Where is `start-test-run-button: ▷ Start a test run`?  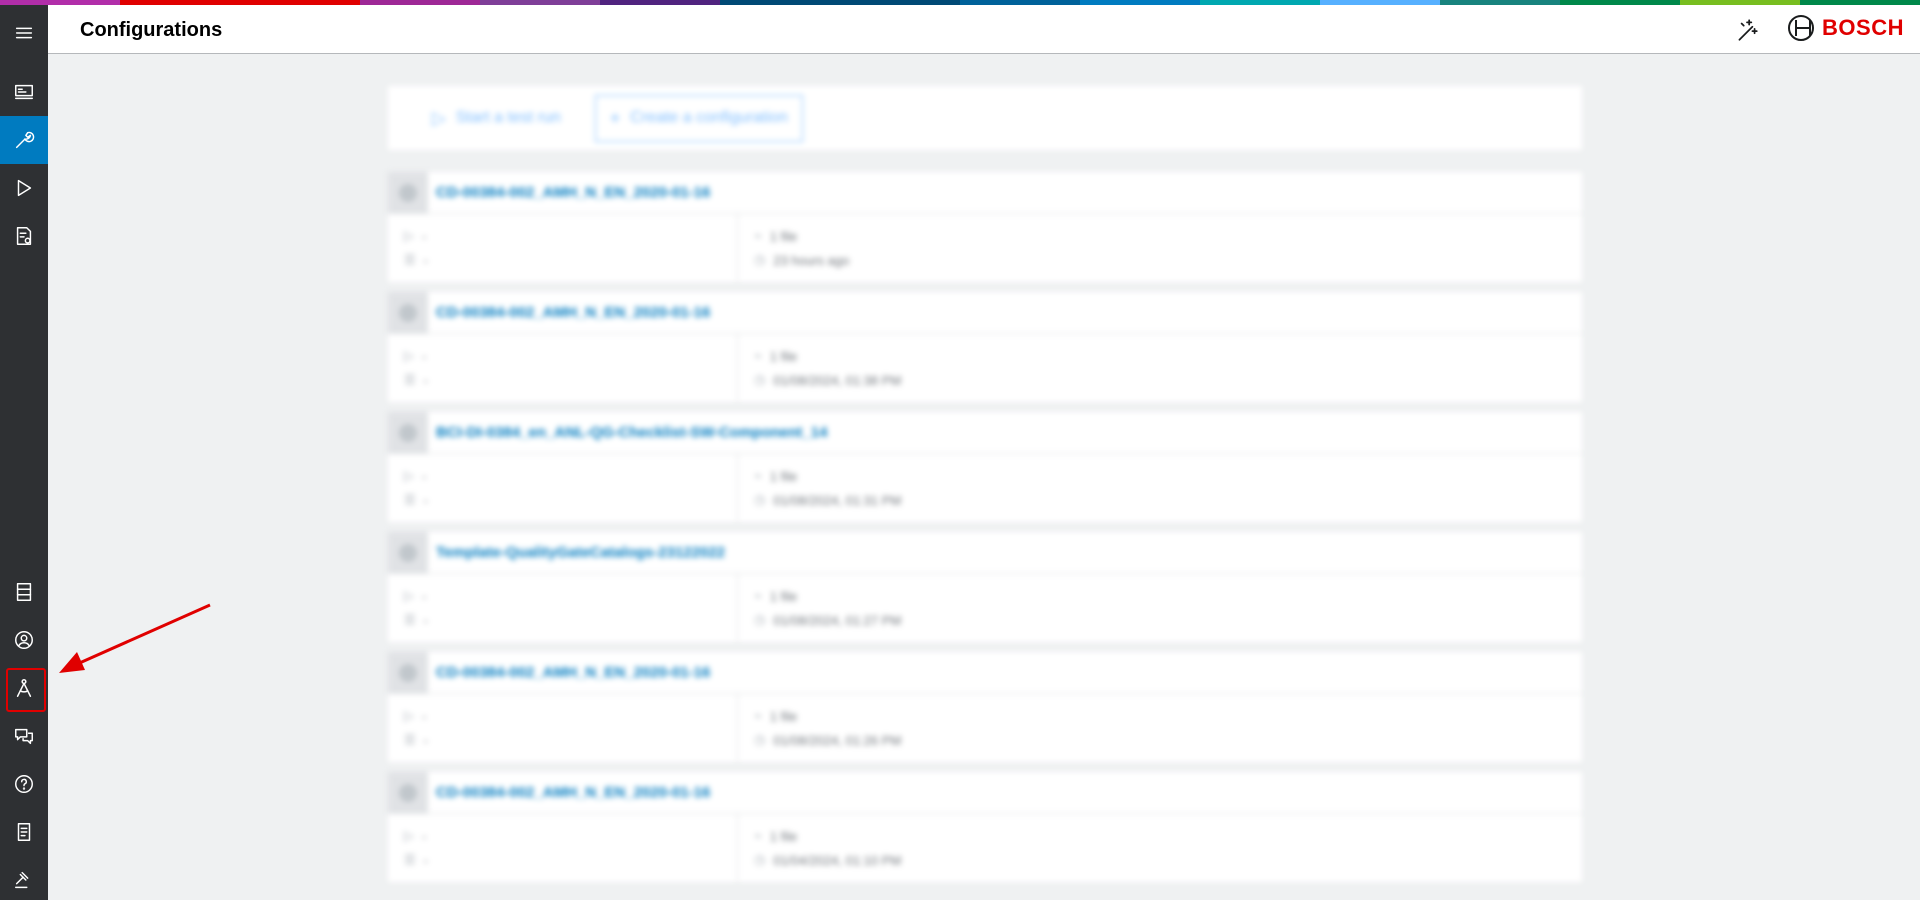
start-test-run-button: ▷ Start a test run is located at coordinates (496, 118).